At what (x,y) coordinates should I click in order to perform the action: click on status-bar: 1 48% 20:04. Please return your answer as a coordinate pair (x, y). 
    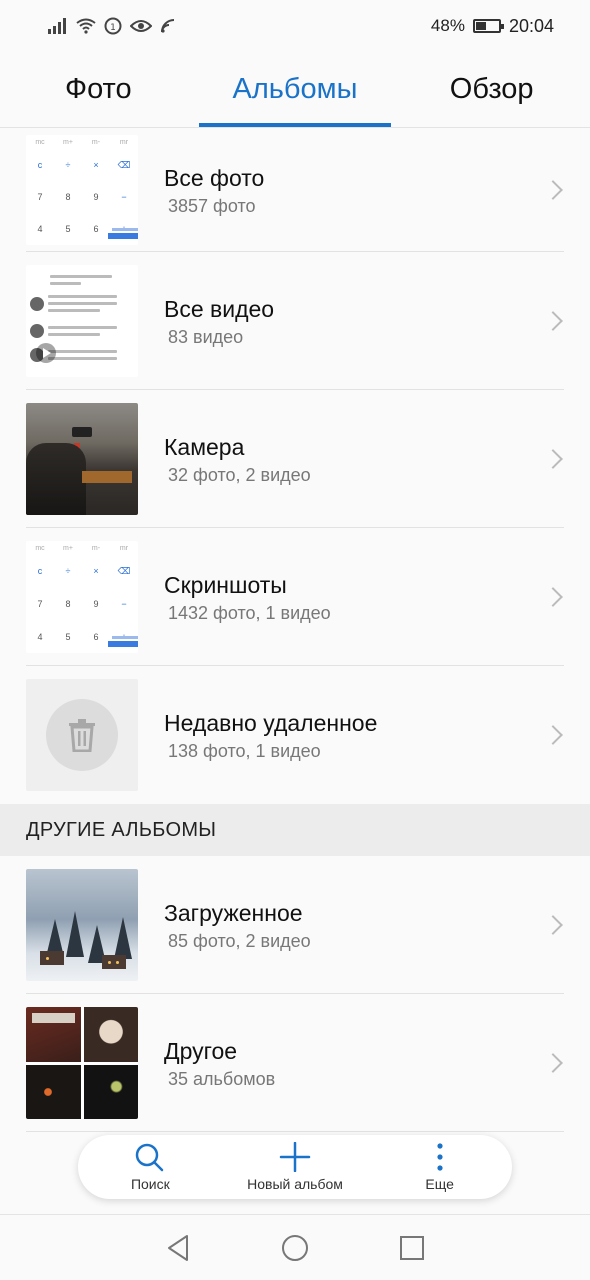
    Looking at the image, I should click on (295, 26).